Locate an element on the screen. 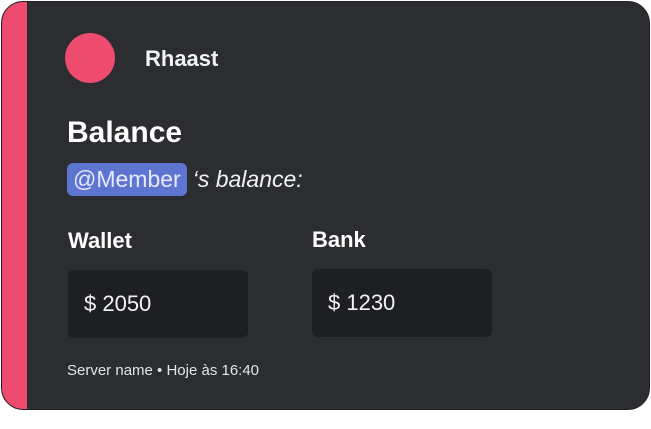 Image resolution: width=651 pixels, height=429 pixels. author-avatar is located at coordinates (90, 58).